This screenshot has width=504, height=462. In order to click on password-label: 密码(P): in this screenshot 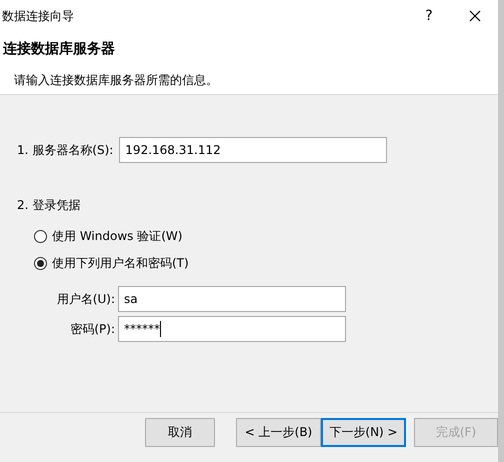, I will do `click(92, 329)`.